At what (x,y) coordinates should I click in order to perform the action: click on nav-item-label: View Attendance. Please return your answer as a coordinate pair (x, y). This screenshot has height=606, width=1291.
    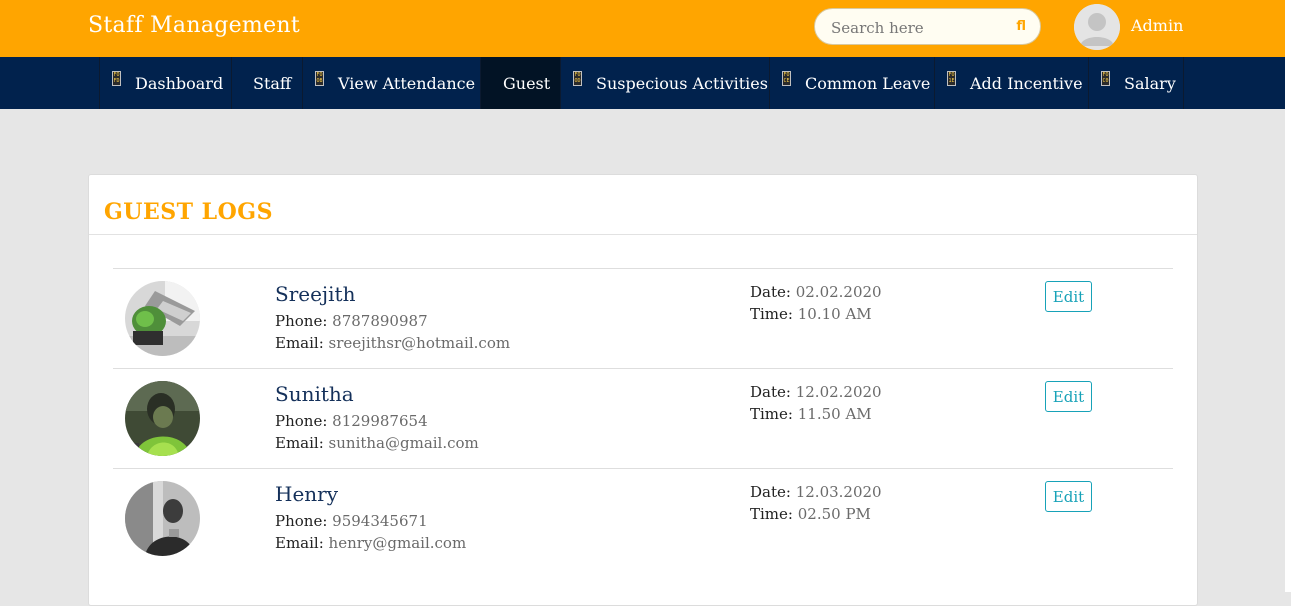
    Looking at the image, I should click on (407, 83).